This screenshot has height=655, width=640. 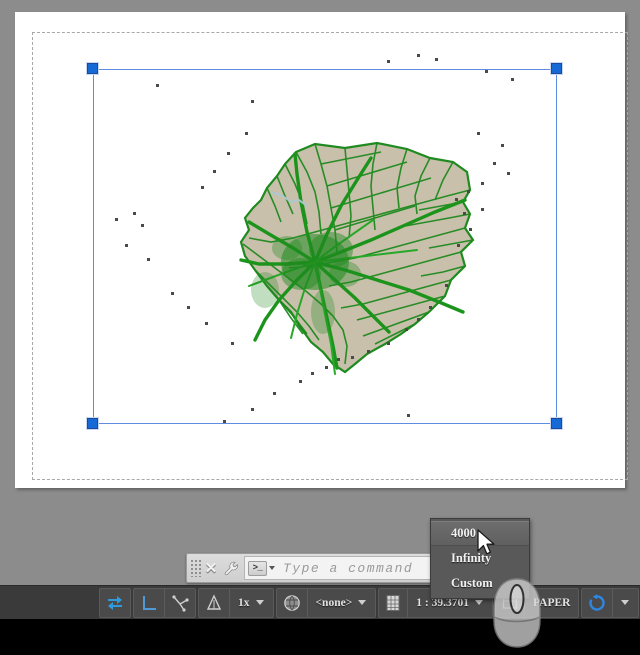 I want to click on command-input: >_ Type a command, so click(x=340, y=568).